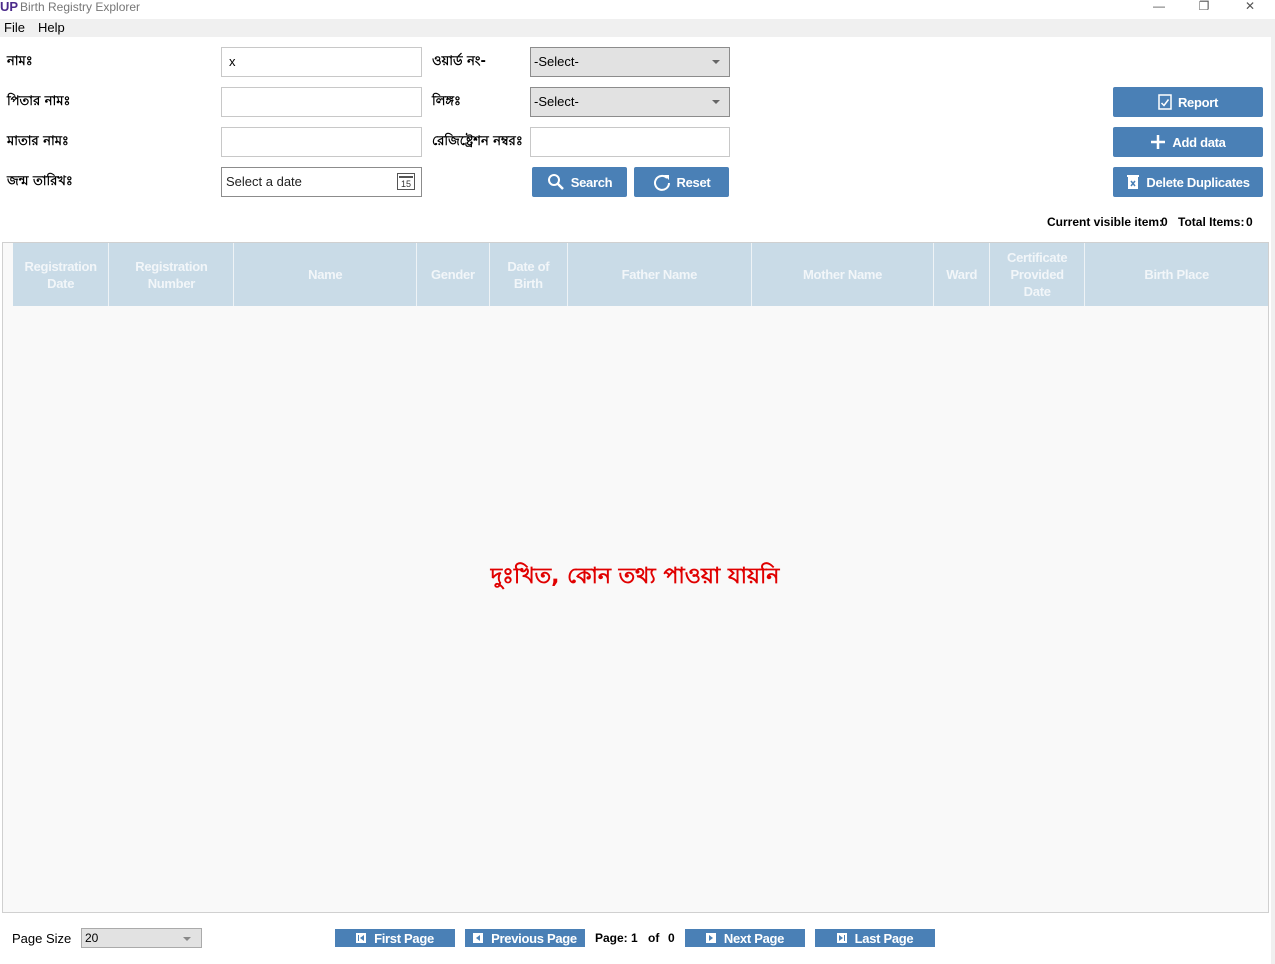 This screenshot has width=1275, height=964. Describe the element at coordinates (321, 62) in the screenshot. I see `name-input: x` at that location.